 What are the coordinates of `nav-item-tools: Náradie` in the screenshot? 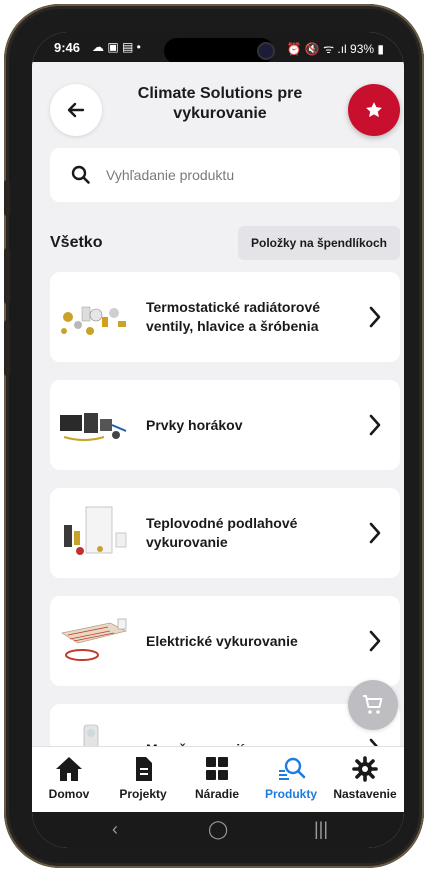 It's located at (217, 778).